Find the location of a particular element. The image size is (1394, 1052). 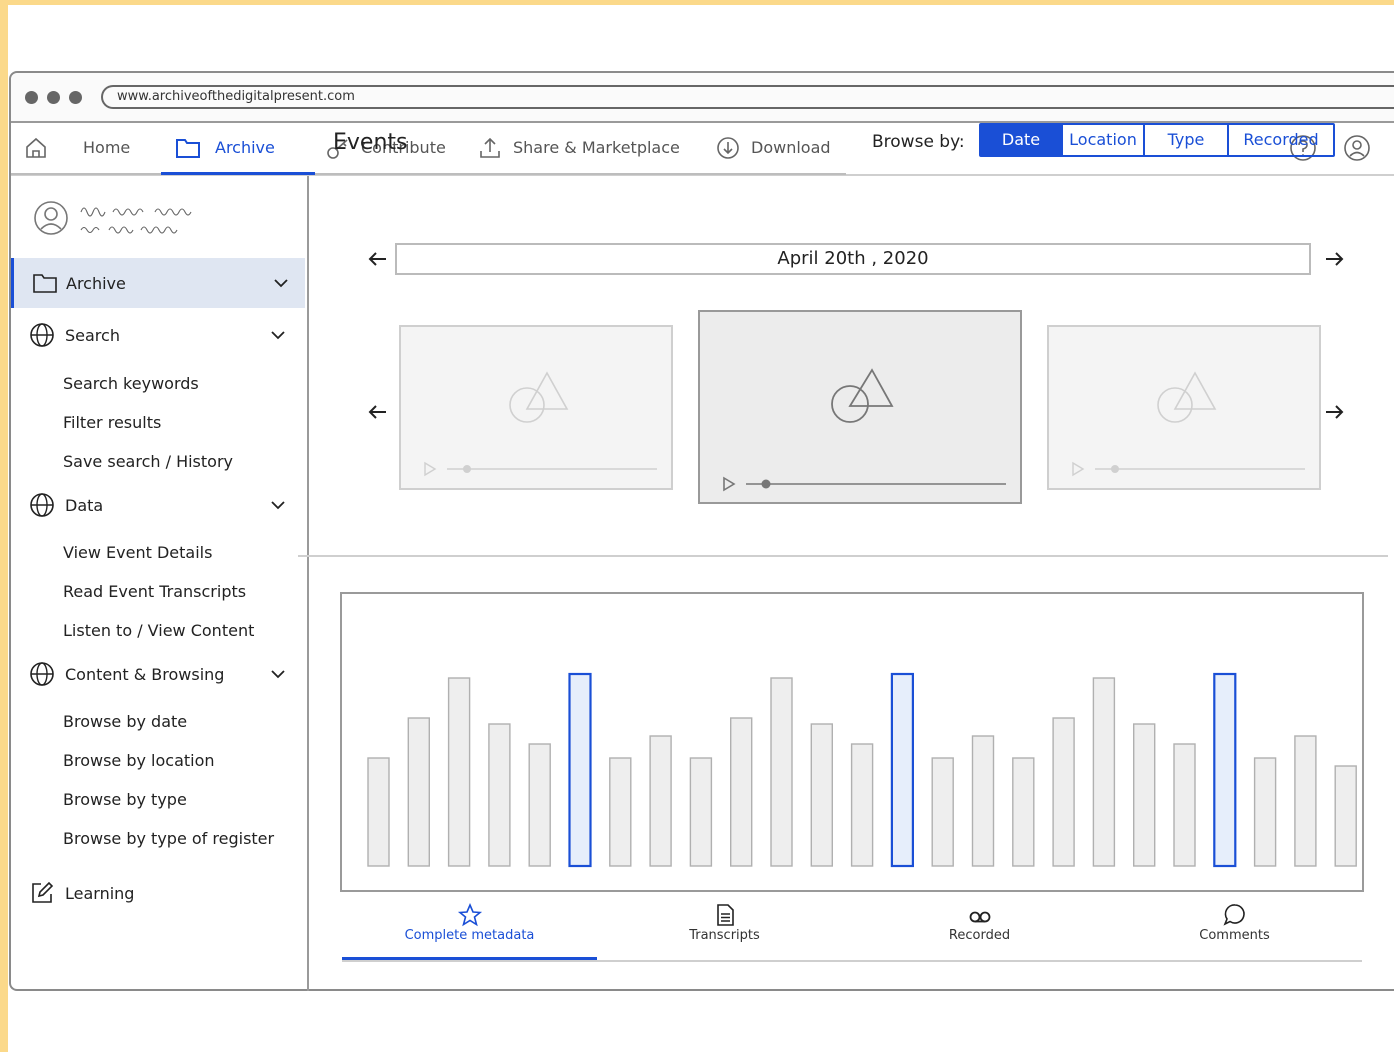

browse-option-location: Location is located at coordinates (1102, 140).